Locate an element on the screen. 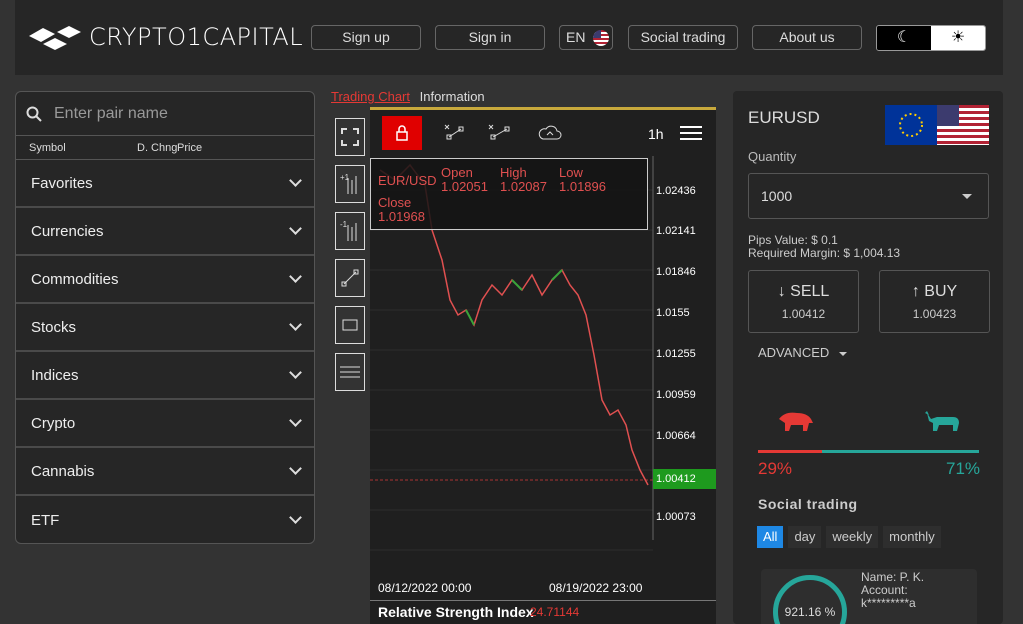 The height and width of the screenshot is (624, 1023). column-daily-change: D. Chng is located at coordinates (157, 148).